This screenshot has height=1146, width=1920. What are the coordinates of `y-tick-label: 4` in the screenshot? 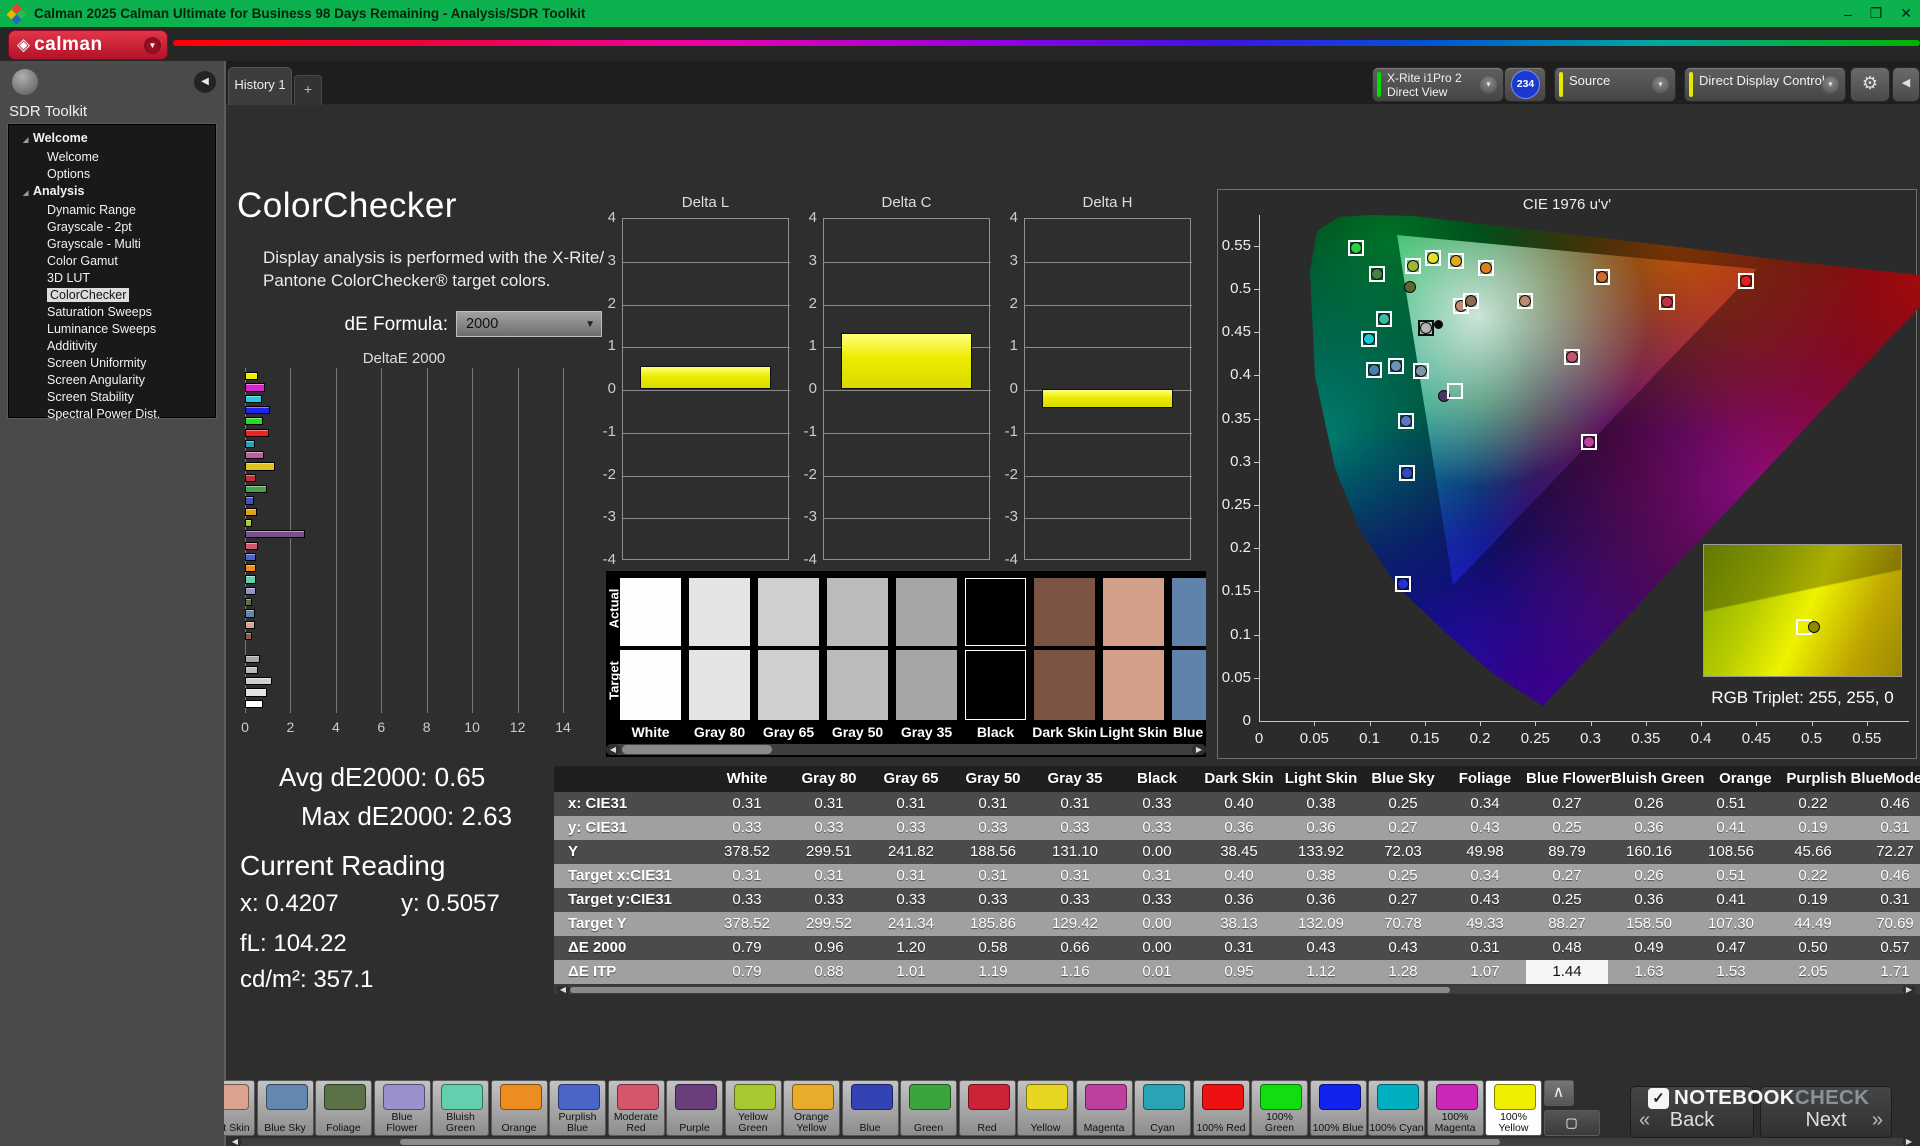 It's located at (1013, 217).